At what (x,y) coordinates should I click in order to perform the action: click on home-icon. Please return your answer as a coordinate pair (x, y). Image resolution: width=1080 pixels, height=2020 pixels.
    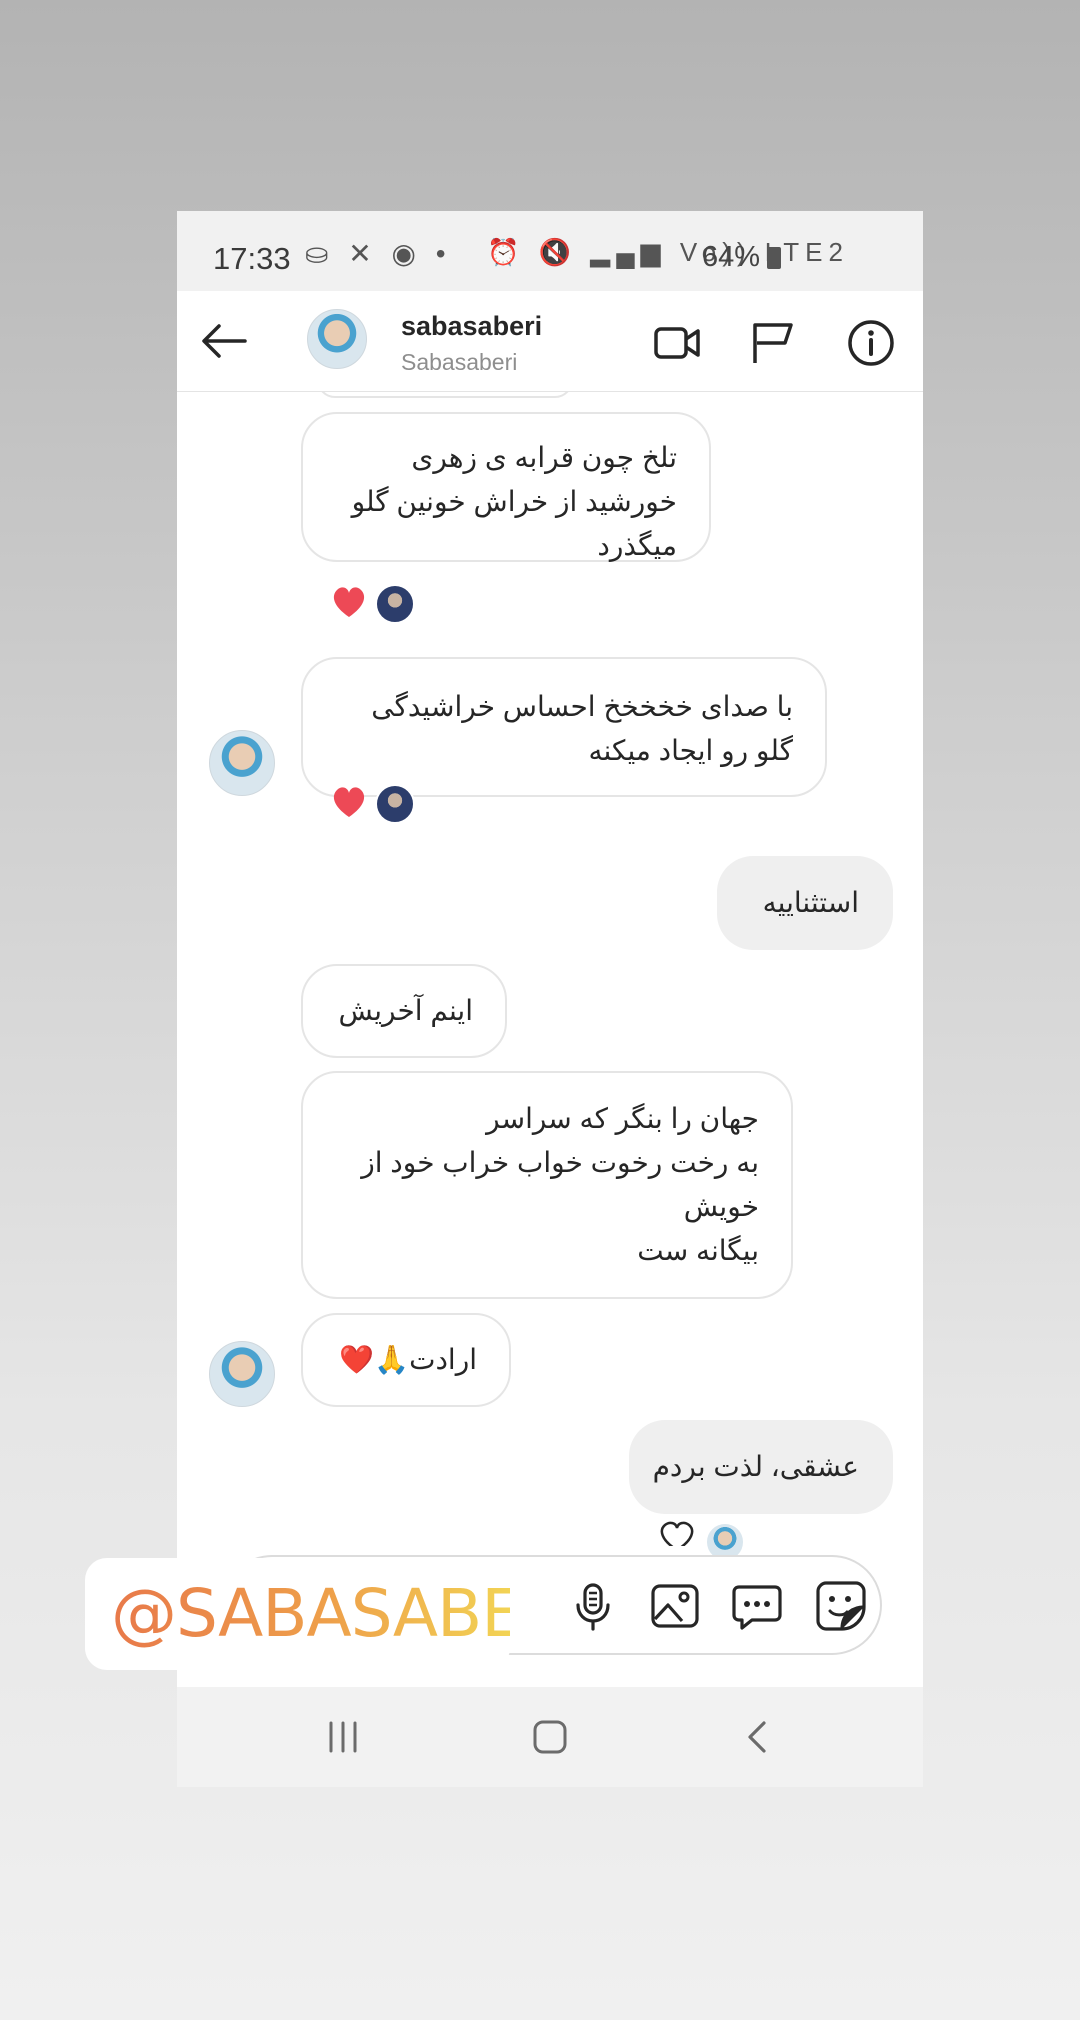
    Looking at the image, I should click on (550, 1737).